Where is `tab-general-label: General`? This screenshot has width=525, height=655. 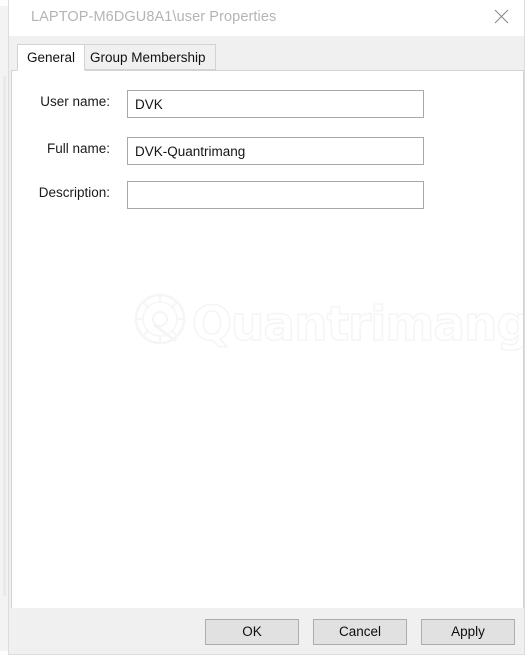
tab-general-label: General is located at coordinates (51, 57).